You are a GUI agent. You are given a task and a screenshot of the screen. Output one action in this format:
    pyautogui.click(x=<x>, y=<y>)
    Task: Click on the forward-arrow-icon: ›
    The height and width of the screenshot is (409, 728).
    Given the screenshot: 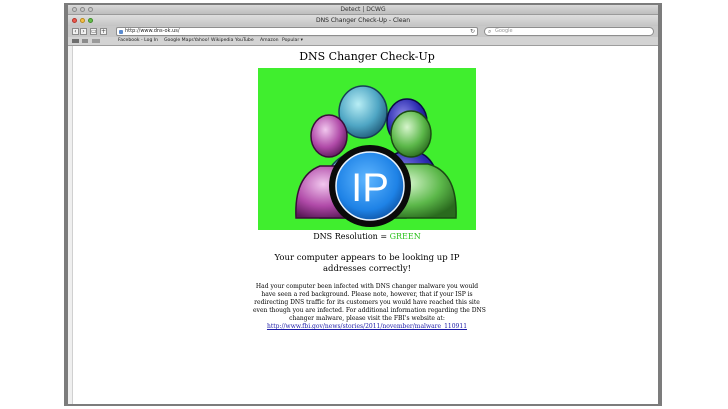 What is the action you would take?
    pyautogui.click(x=83, y=31)
    